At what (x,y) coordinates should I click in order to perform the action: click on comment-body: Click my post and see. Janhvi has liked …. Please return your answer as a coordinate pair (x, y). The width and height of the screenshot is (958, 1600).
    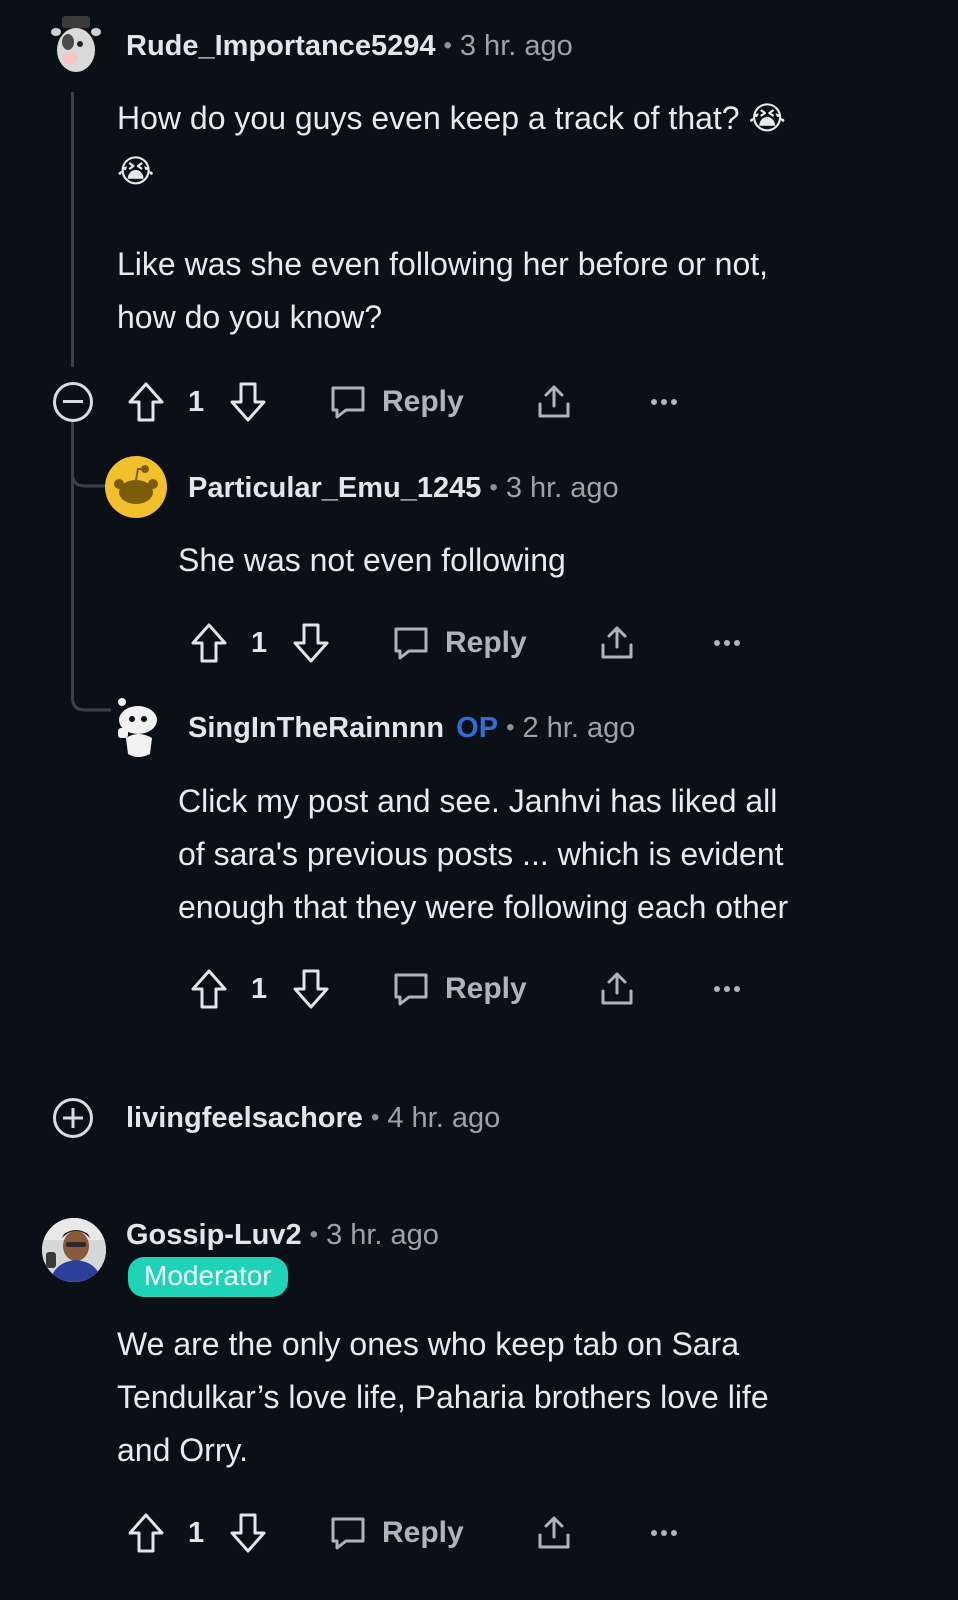
    Looking at the image, I should click on (563, 854).